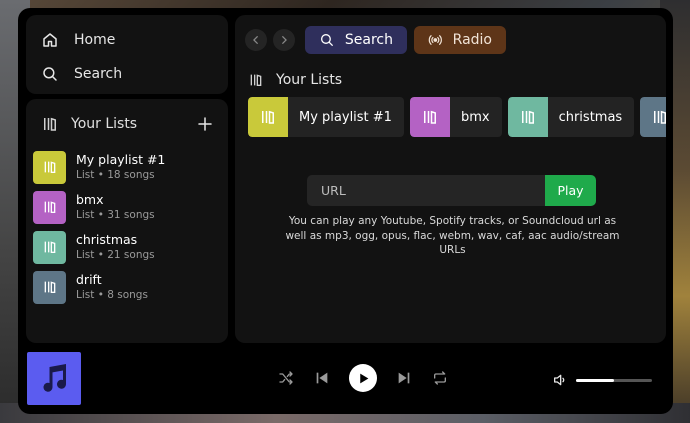 The height and width of the screenshot is (423, 690). I want to click on list-name: bmx, so click(90, 199).